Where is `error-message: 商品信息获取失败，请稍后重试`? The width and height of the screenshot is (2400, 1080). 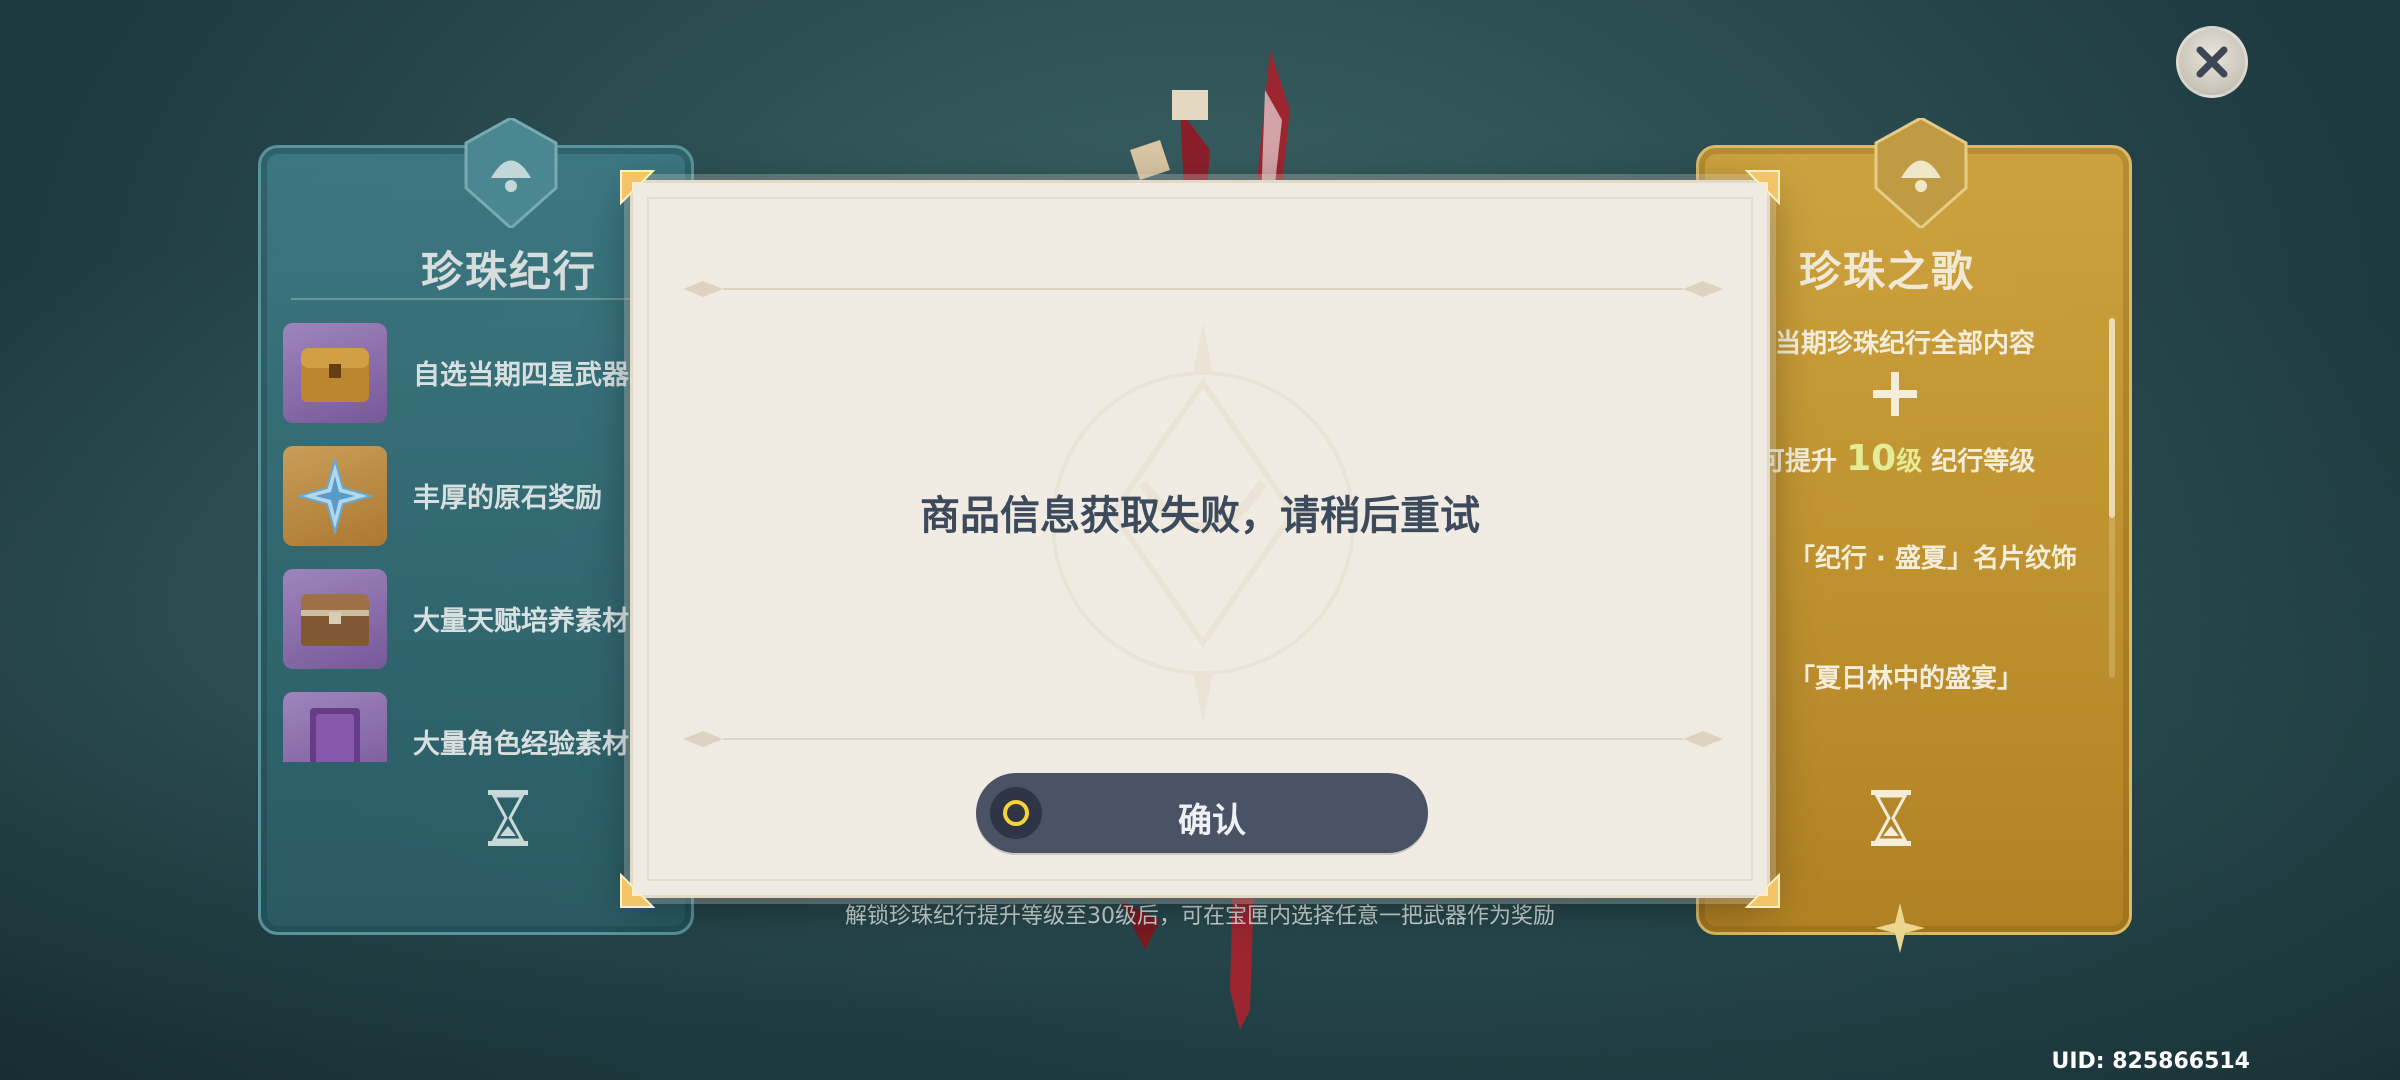
error-message: 商品信息获取失败，请稍后重试 is located at coordinates (1200, 516).